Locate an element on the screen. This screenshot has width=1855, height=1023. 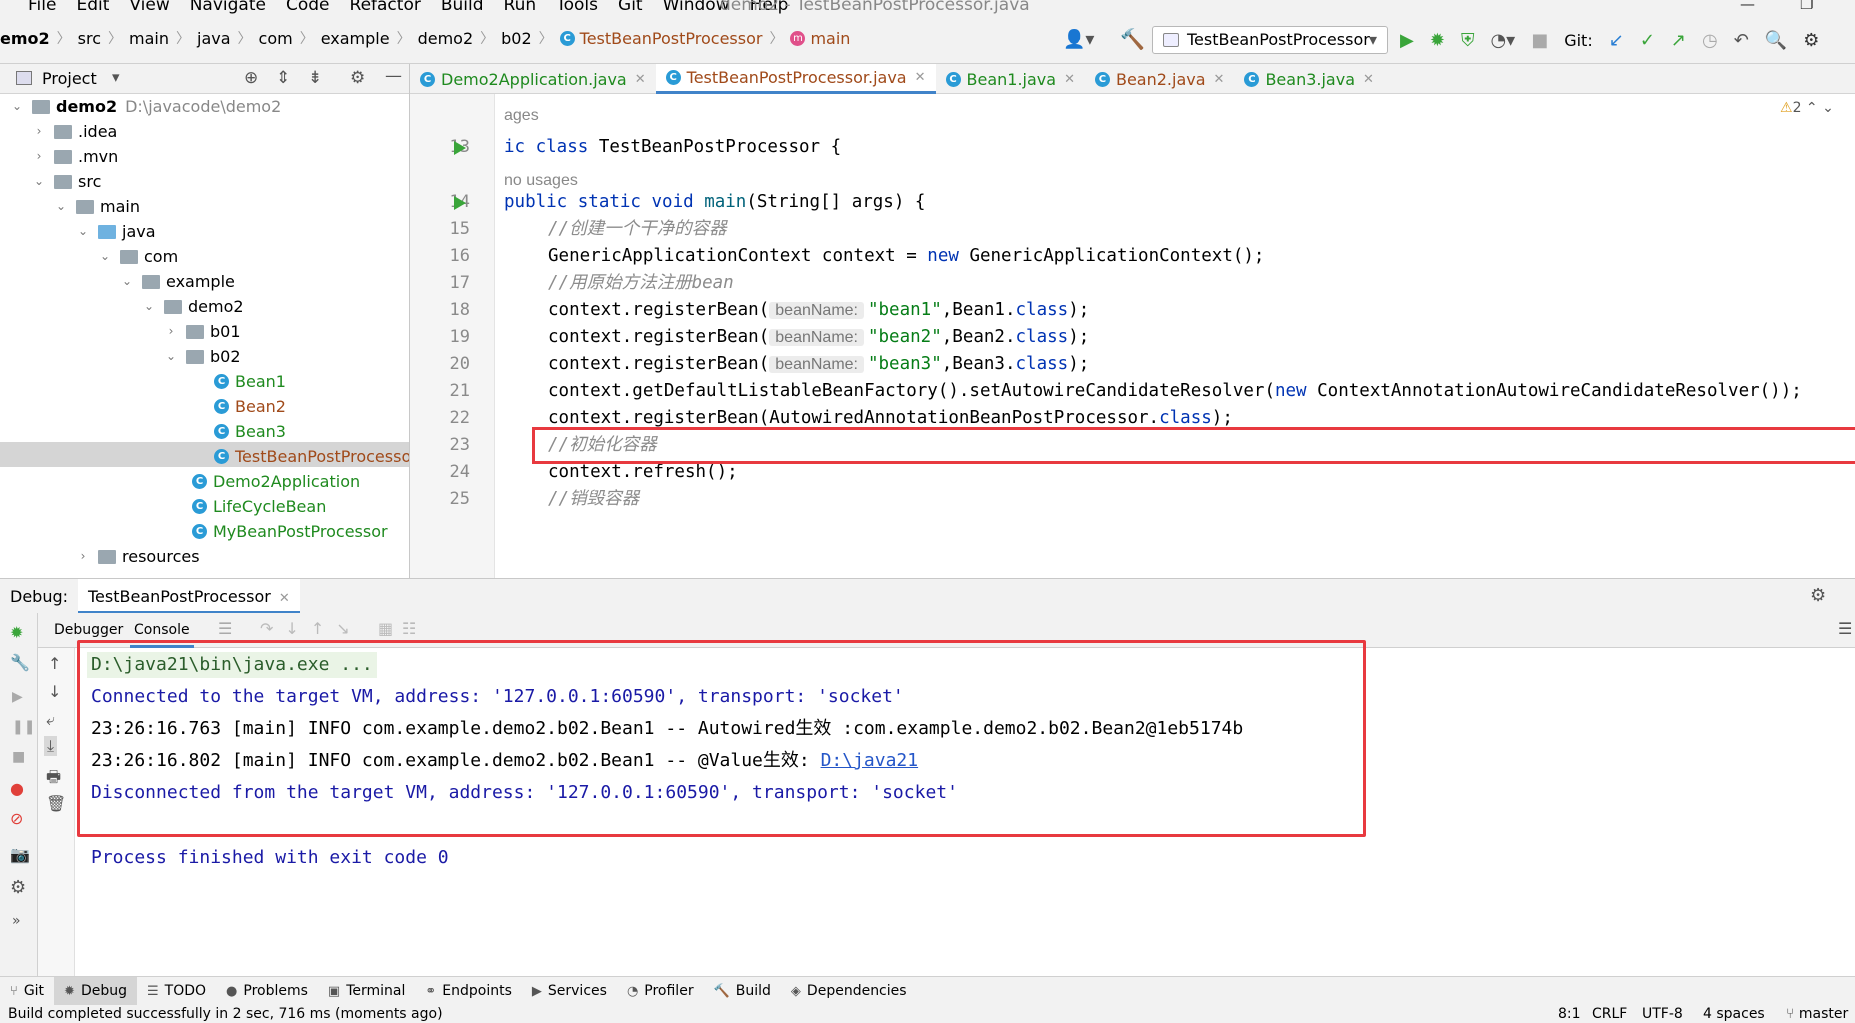
crumb-demo2: demo2 is located at coordinates (446, 38).